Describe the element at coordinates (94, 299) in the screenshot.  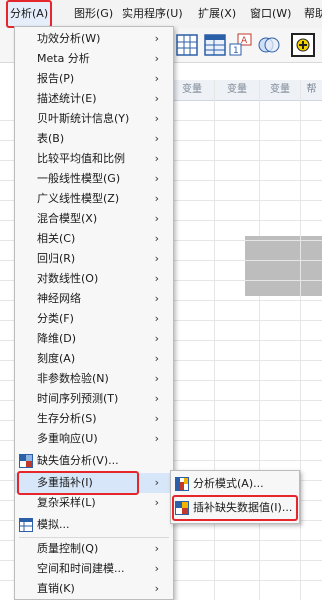
I see `menu-item-neural-networks: 神经网络 ›` at that location.